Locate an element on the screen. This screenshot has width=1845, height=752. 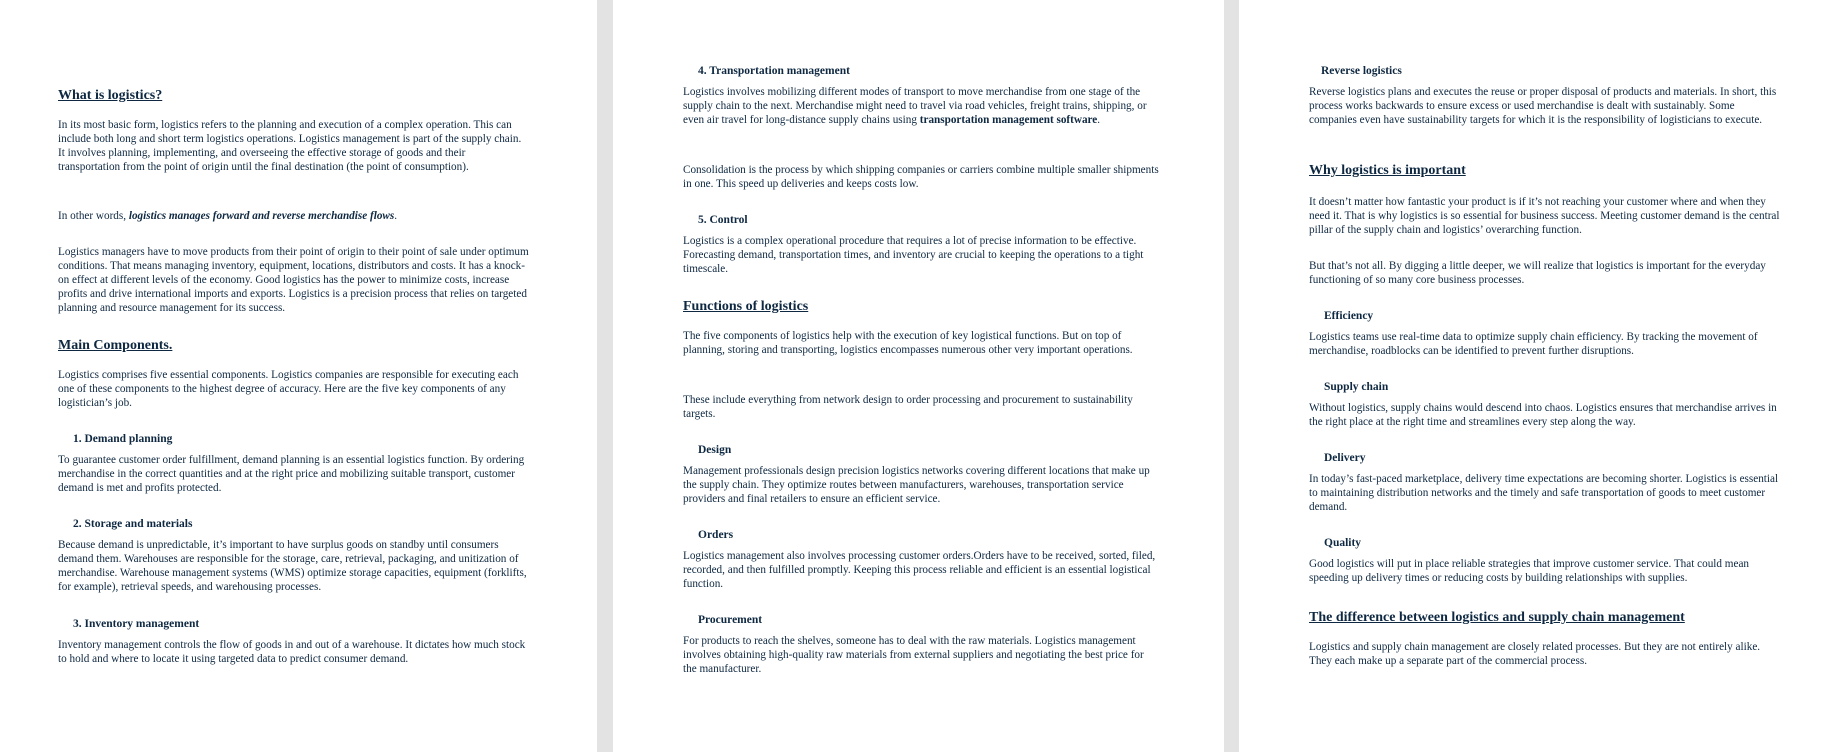
functions-of-logistics-heading: Functions of logistics is located at coordinates (746, 306).